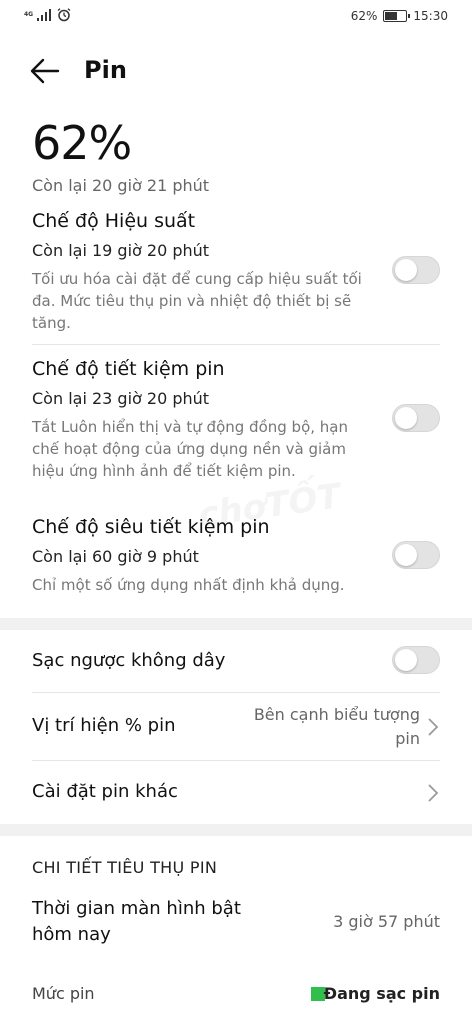 The width and height of the screenshot is (472, 1024). Describe the element at coordinates (125, 867) in the screenshot. I see `section-heading: CHI TIẾT TIÊU THỤ PIN` at that location.